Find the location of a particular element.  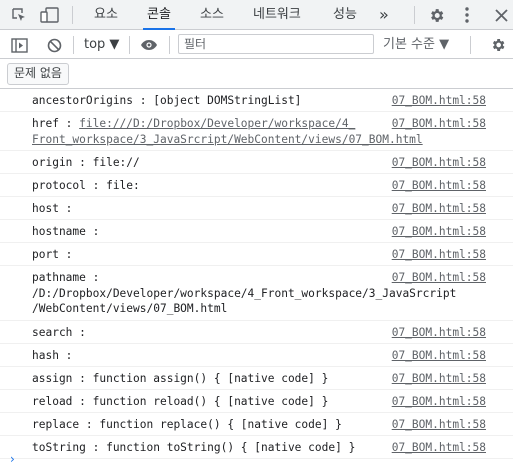

gear-icon is located at coordinates (498, 45).